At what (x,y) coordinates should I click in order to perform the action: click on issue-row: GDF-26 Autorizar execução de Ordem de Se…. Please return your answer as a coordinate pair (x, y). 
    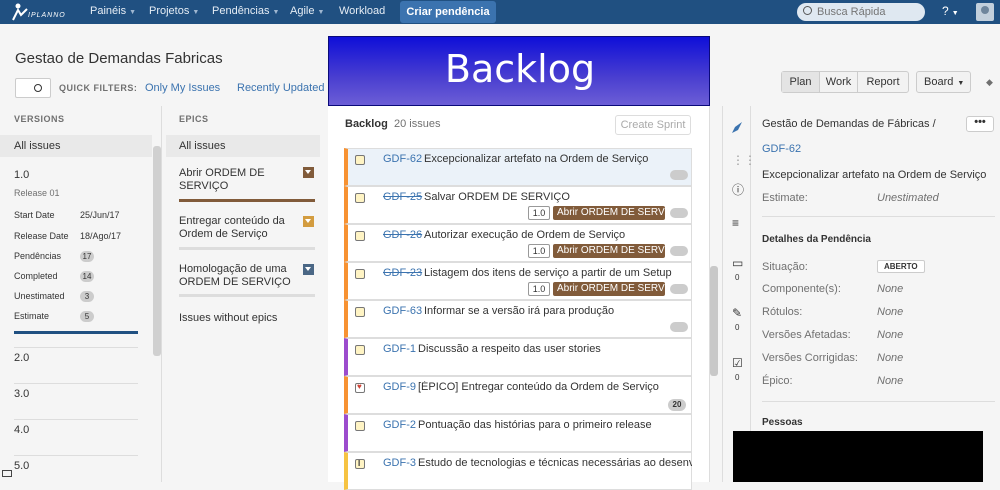
    Looking at the image, I should click on (518, 243).